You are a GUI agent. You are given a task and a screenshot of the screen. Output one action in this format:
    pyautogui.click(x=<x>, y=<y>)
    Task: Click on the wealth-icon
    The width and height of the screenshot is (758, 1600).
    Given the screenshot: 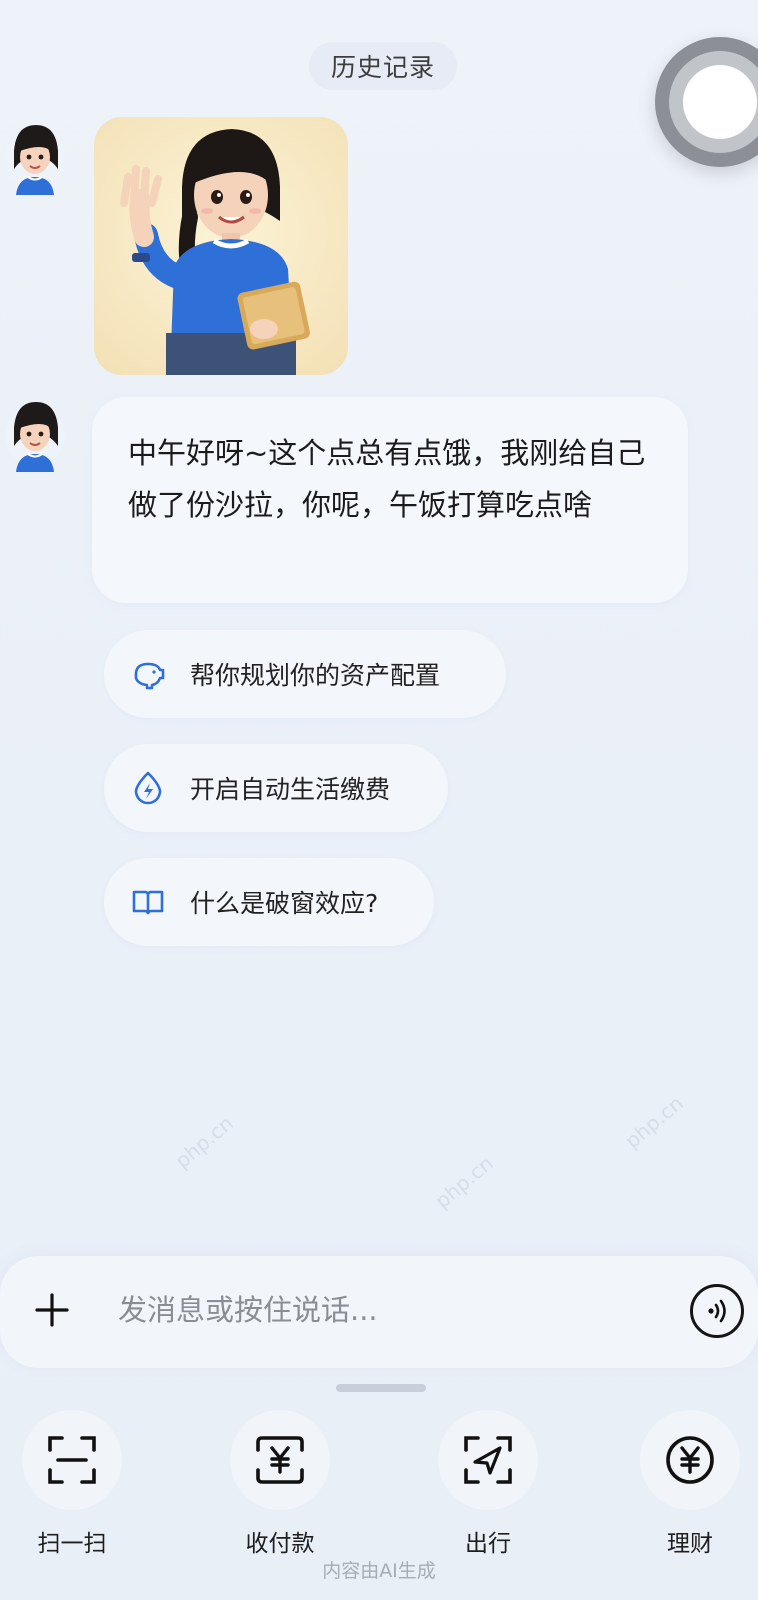 What is the action you would take?
    pyautogui.click(x=690, y=1460)
    